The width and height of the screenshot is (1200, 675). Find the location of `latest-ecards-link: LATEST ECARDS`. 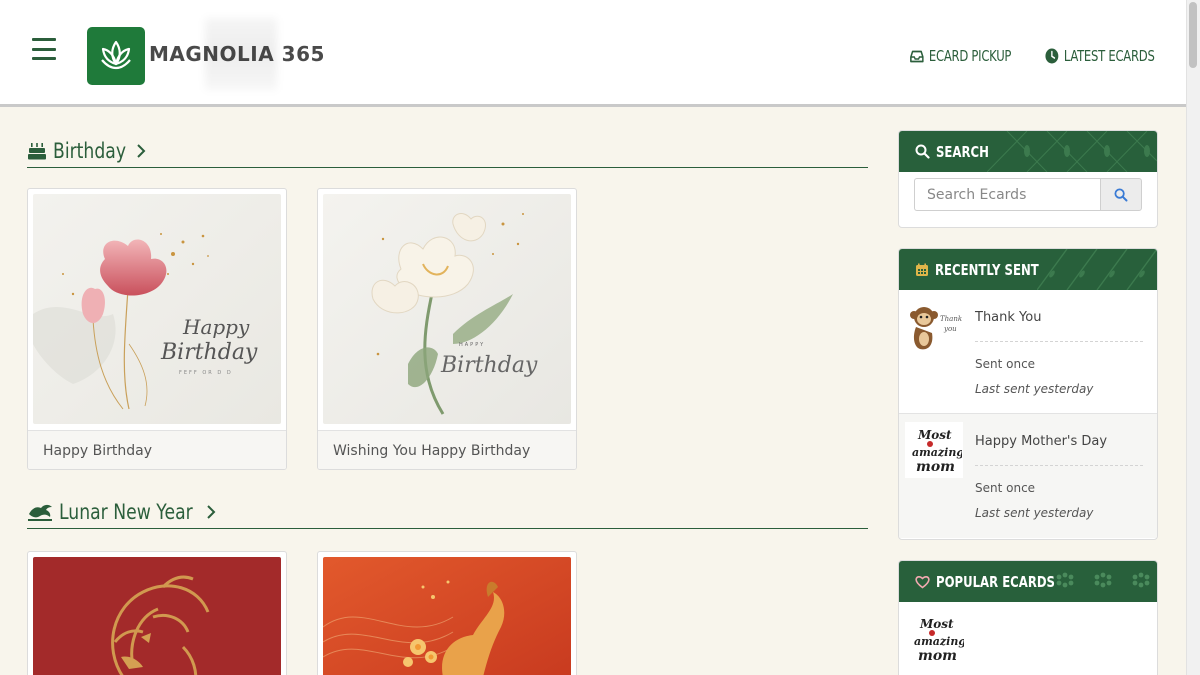

latest-ecards-link: LATEST ECARDS is located at coordinates (1100, 56).